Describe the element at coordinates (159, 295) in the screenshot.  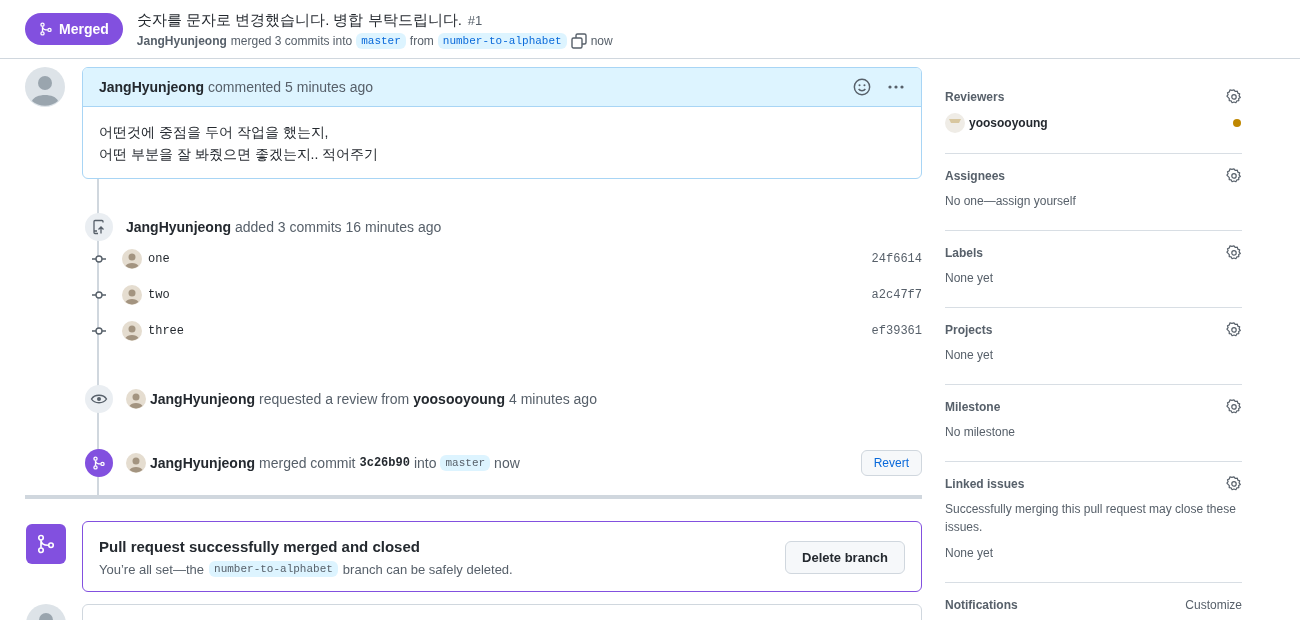
I see `commit-message: two` at that location.